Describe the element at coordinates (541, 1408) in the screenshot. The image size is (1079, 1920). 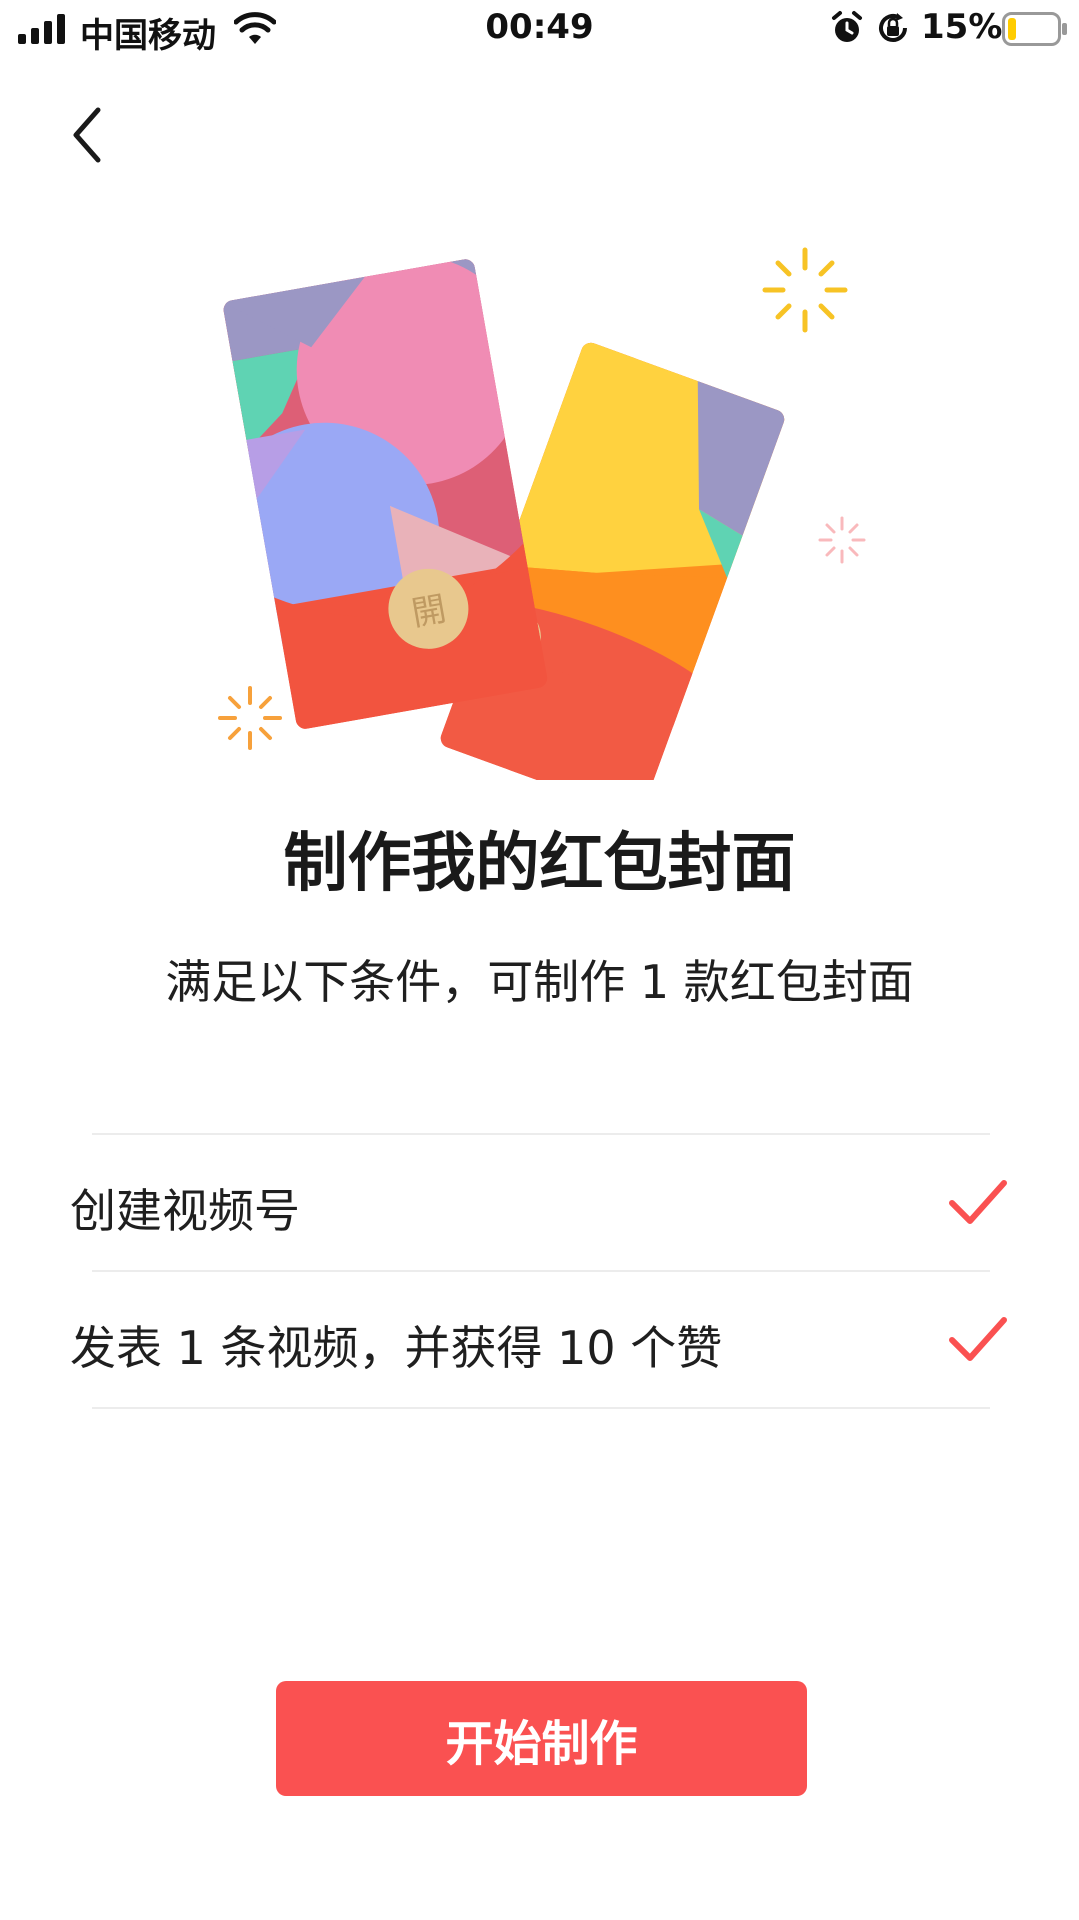
I see `divider` at that location.